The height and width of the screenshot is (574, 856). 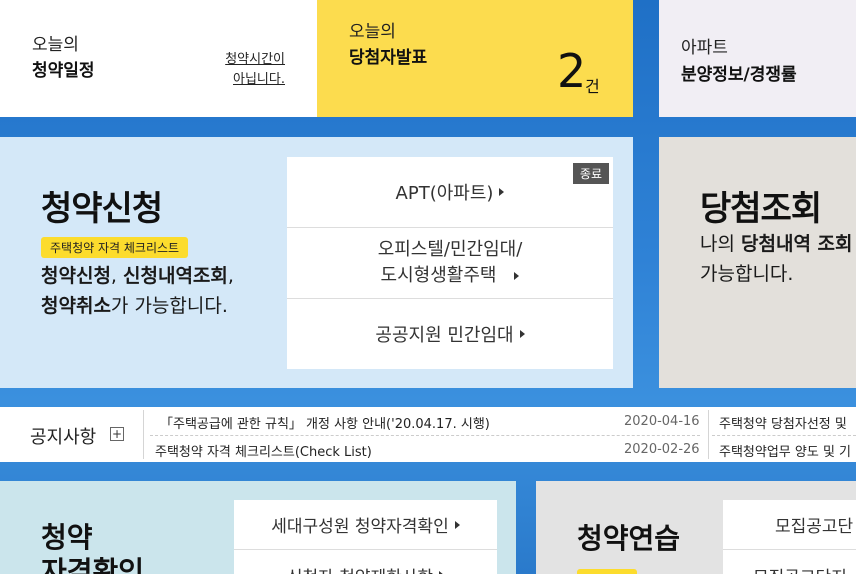 I want to click on schedule-status-line1: 청약시간이, so click(x=255, y=59).